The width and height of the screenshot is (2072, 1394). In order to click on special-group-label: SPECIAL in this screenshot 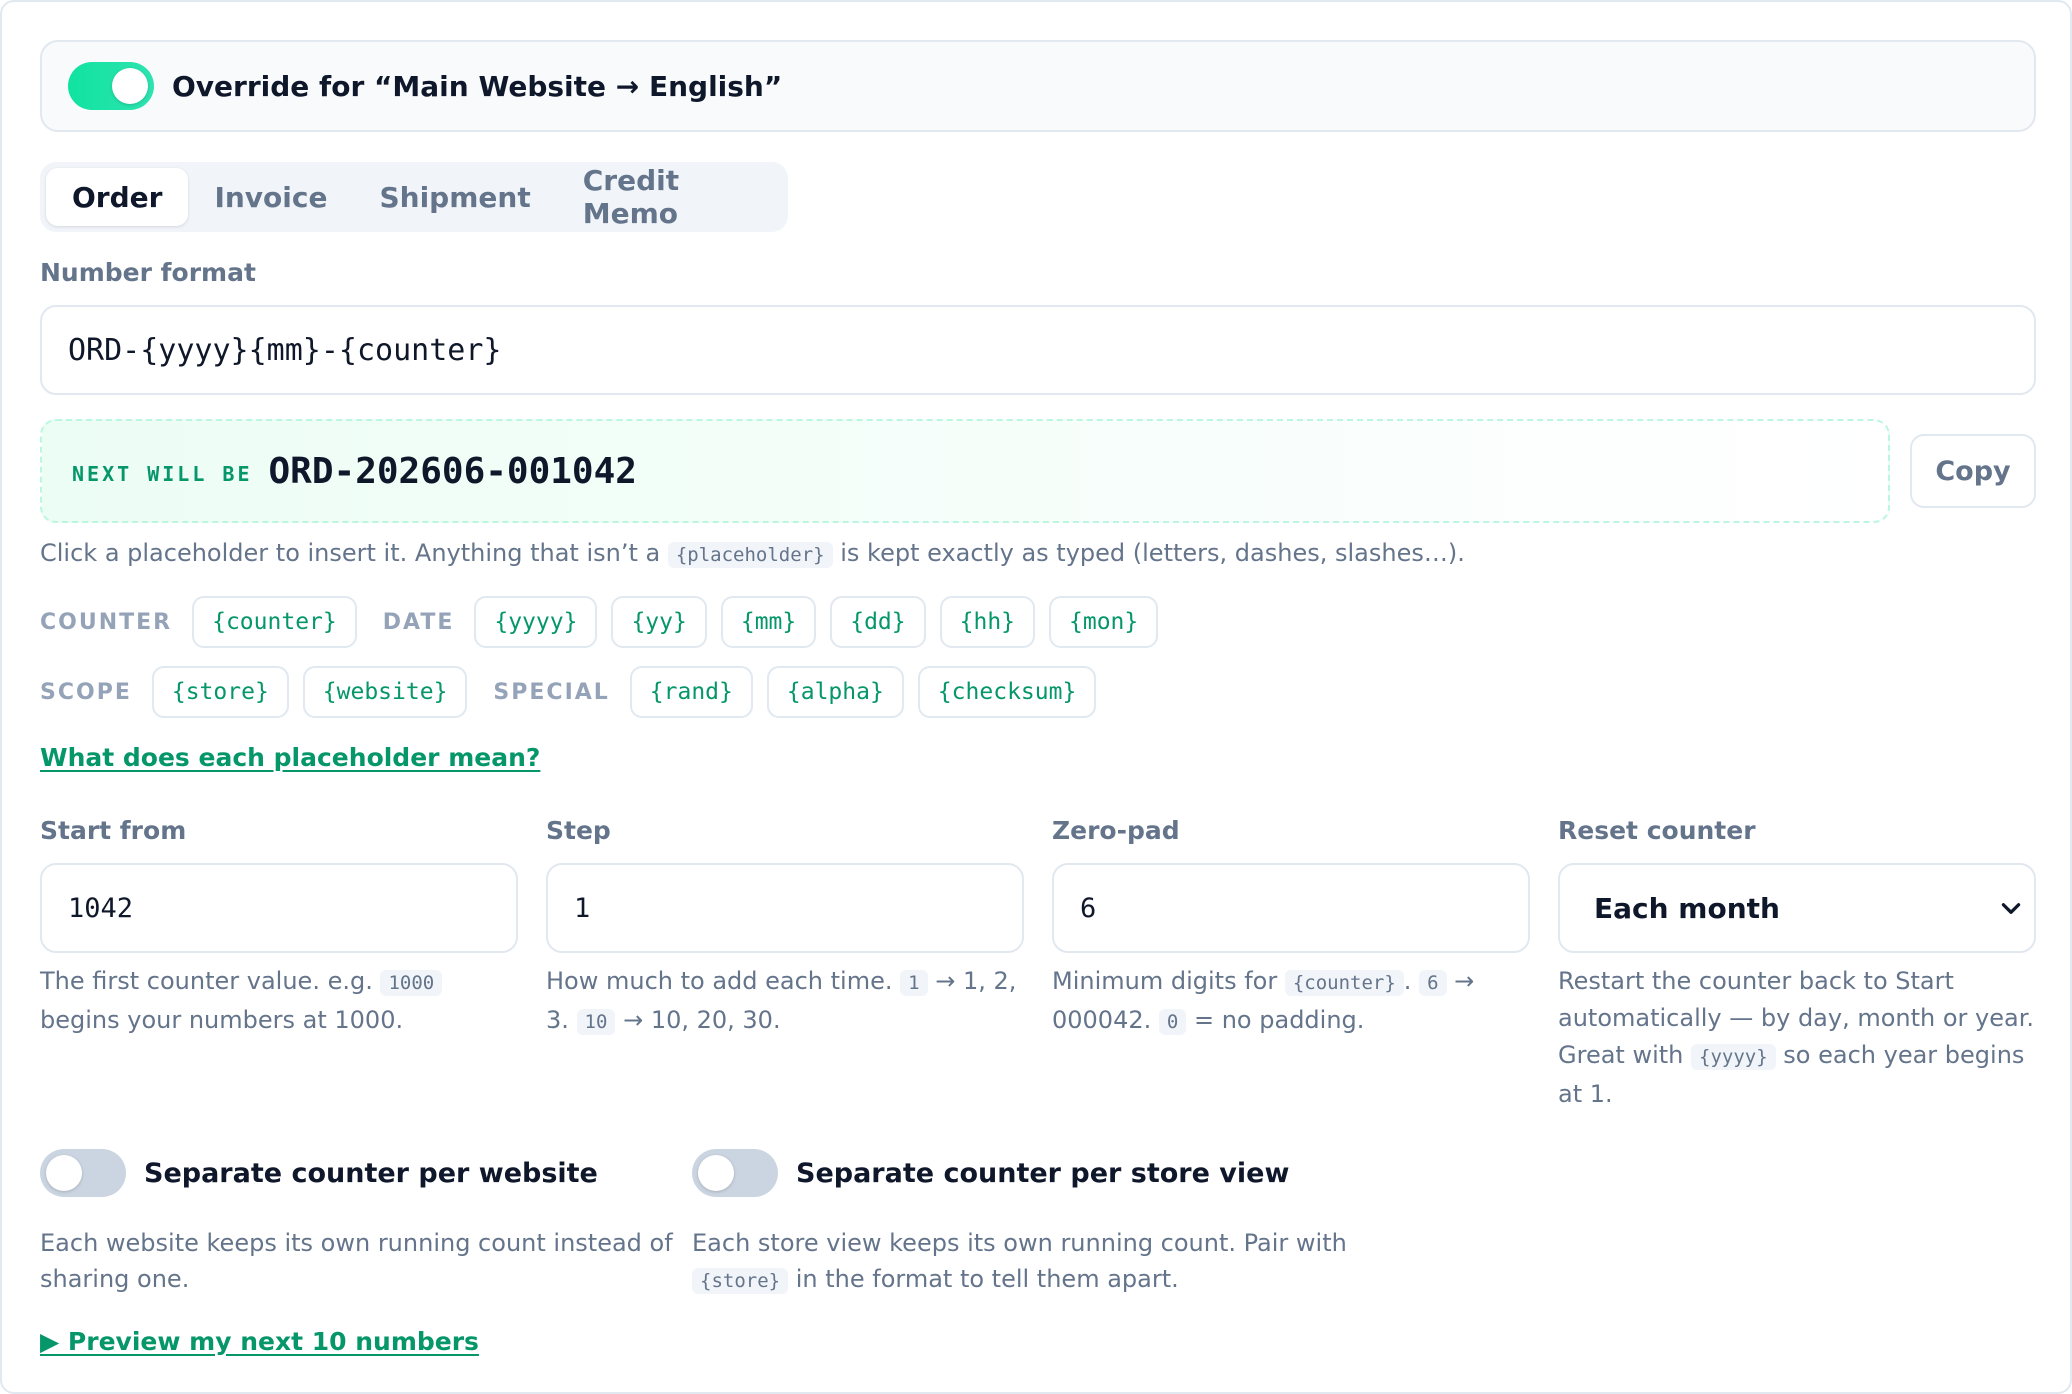, I will do `click(551, 692)`.